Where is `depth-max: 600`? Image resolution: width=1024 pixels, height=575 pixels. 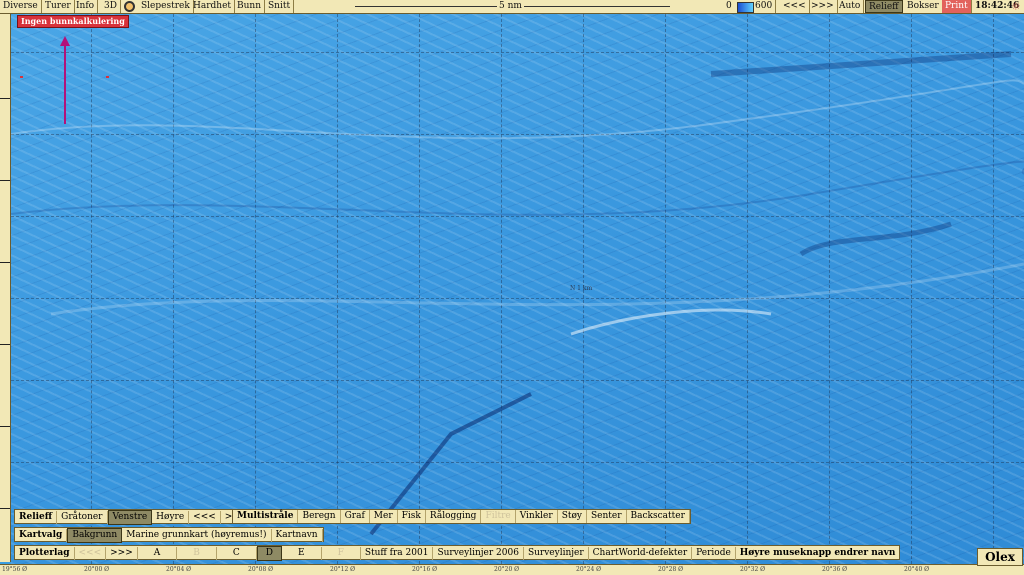
depth-max: 600 is located at coordinates (764, 6).